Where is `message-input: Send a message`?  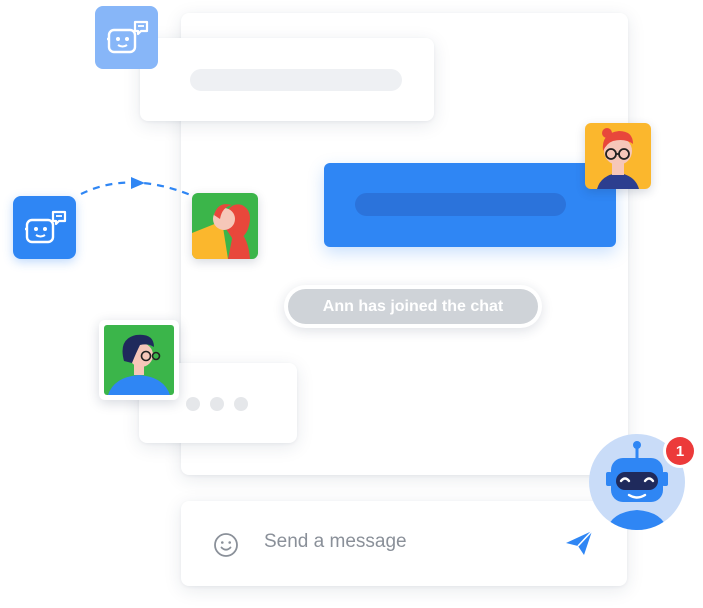 message-input: Send a message is located at coordinates (335, 542).